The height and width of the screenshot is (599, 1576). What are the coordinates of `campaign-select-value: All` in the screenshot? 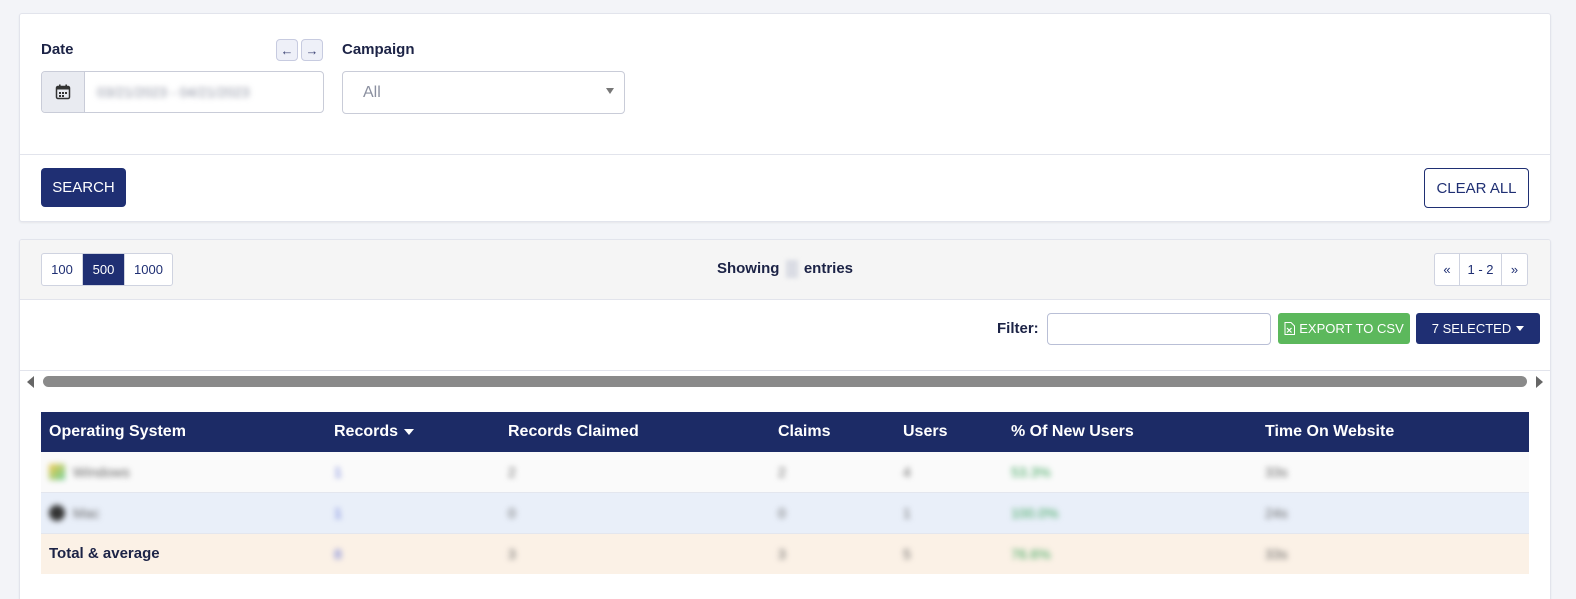 It's located at (372, 92).